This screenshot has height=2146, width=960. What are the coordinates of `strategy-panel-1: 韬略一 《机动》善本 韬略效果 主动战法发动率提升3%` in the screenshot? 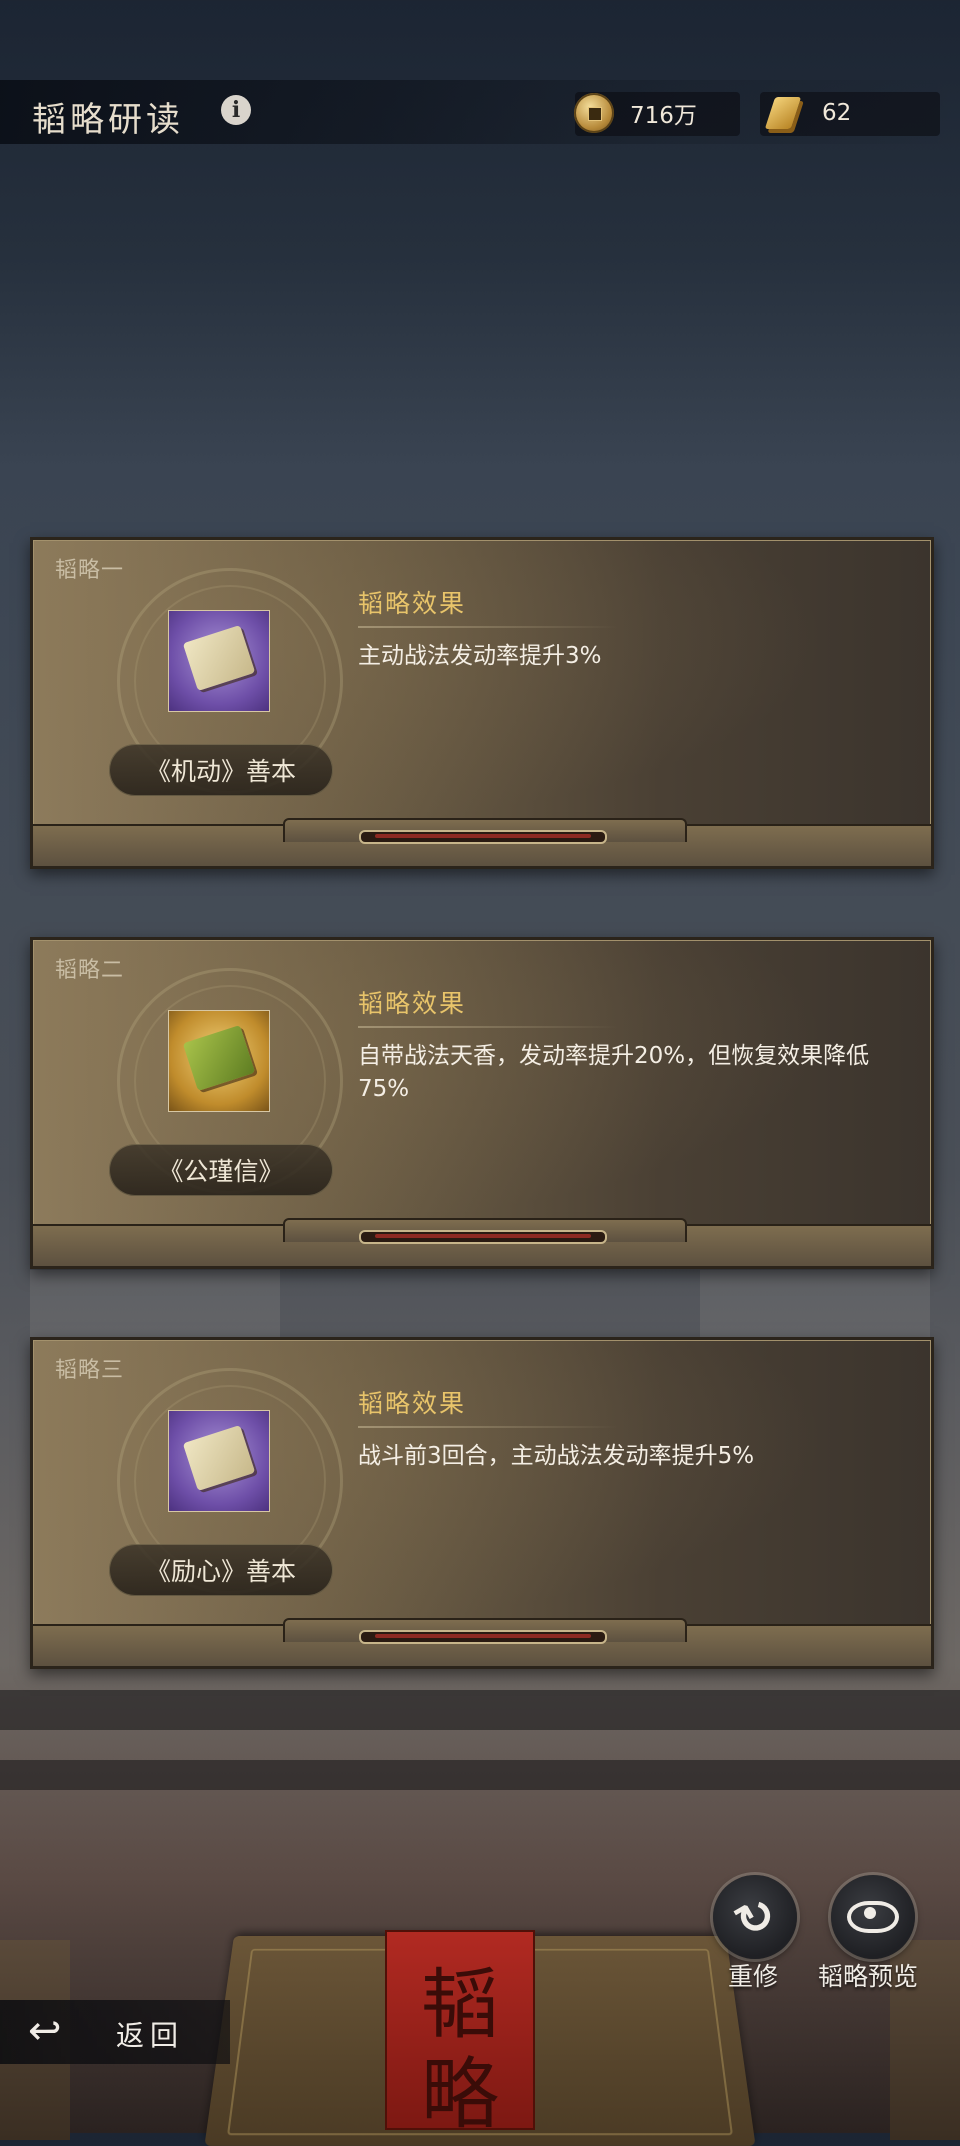 It's located at (482, 703).